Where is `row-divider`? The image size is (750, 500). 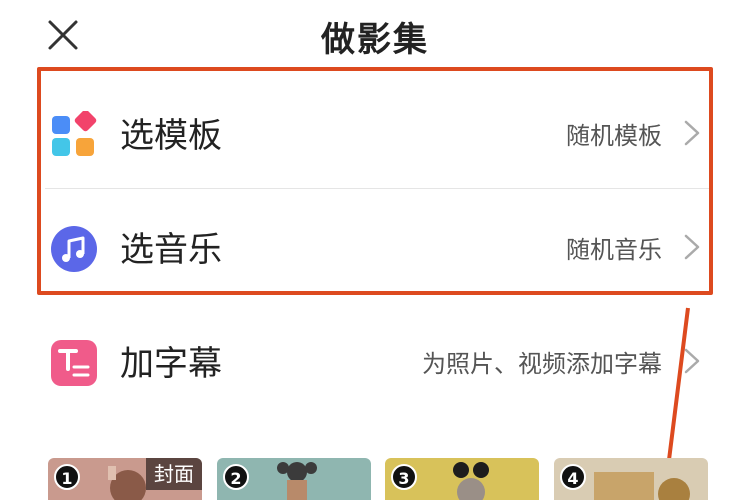
row-divider is located at coordinates (377, 188).